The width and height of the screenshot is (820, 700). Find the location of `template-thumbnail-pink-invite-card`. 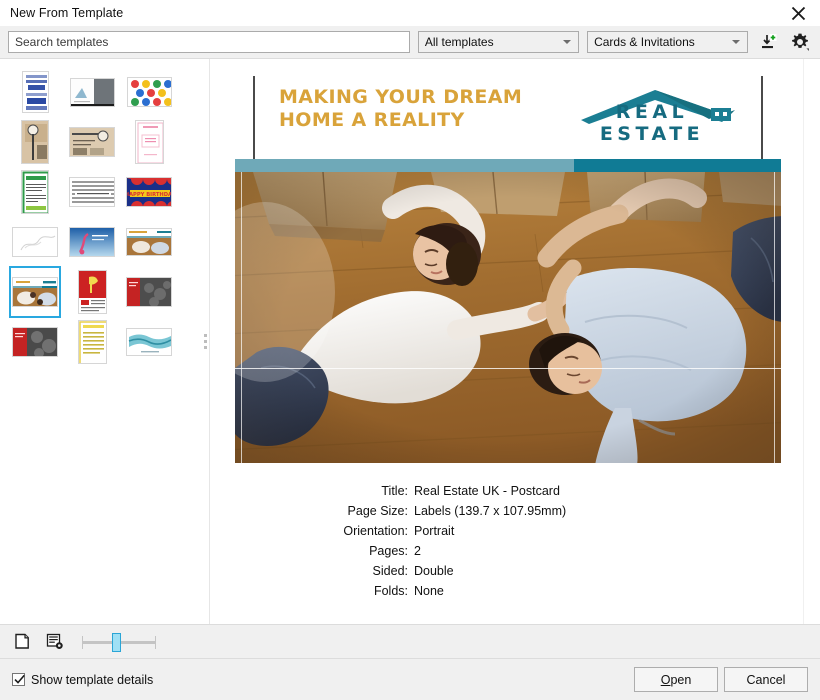

template-thumbnail-pink-invite-card is located at coordinates (149, 142).